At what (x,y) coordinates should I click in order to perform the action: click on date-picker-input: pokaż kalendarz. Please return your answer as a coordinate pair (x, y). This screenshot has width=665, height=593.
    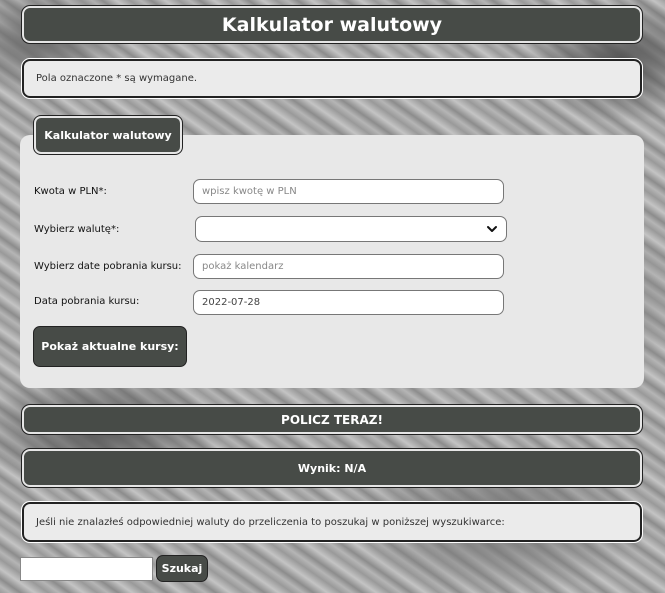
    Looking at the image, I should click on (348, 266).